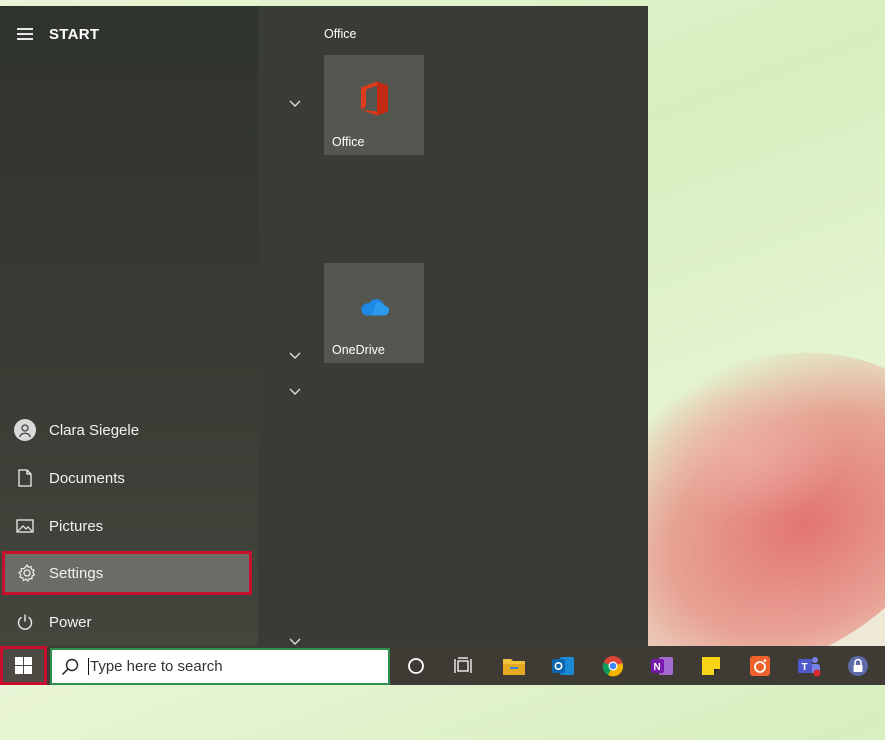  I want to click on file-explorer-icon, so click(514, 666).